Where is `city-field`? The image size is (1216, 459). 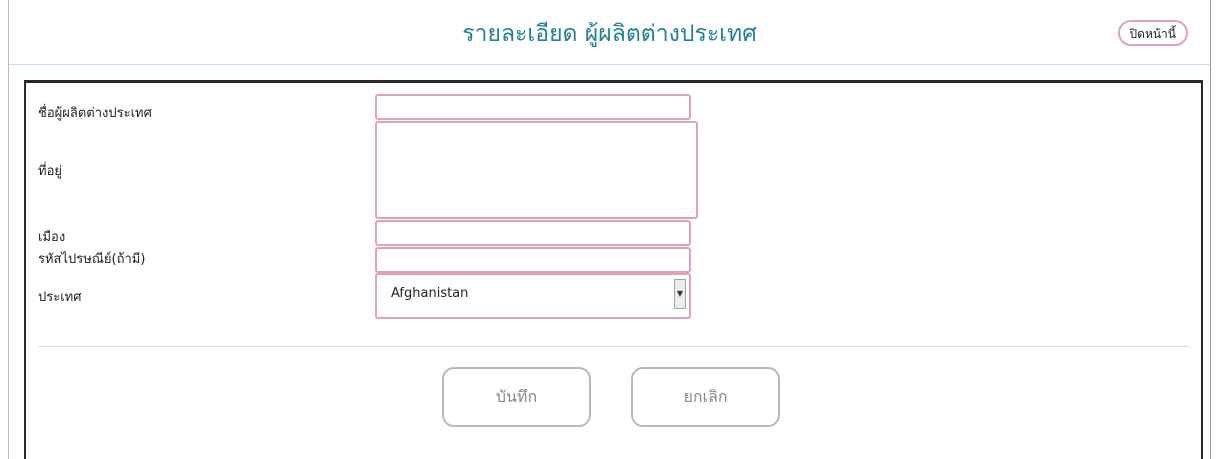
city-field is located at coordinates (533, 233).